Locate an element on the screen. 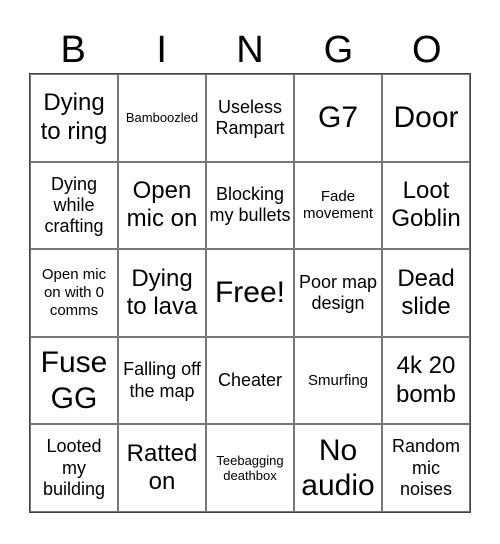 This screenshot has height=544, width=500. header-letter-b: B is located at coordinates (73, 50).